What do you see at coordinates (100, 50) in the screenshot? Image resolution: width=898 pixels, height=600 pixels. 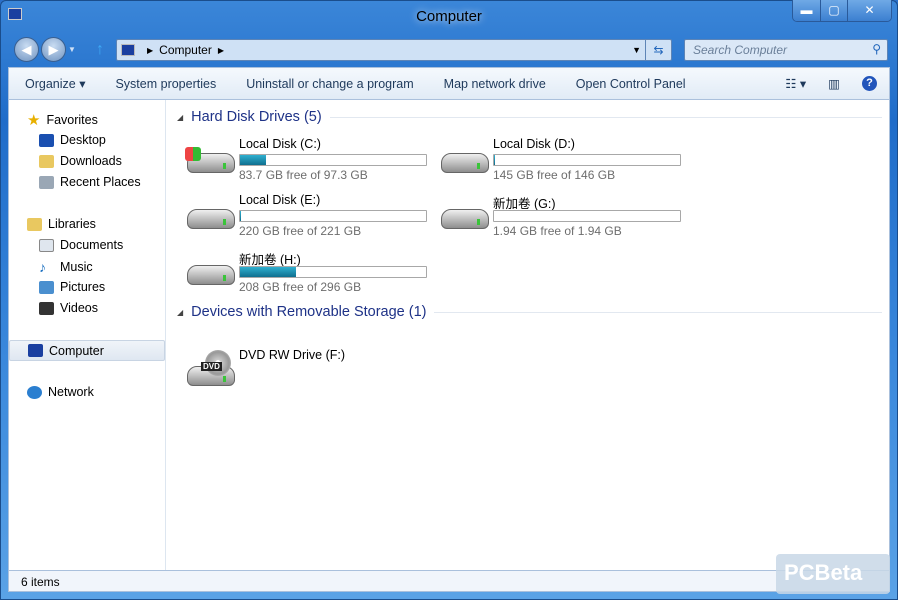 I see `up-arrow-icon: ↑` at bounding box center [100, 50].